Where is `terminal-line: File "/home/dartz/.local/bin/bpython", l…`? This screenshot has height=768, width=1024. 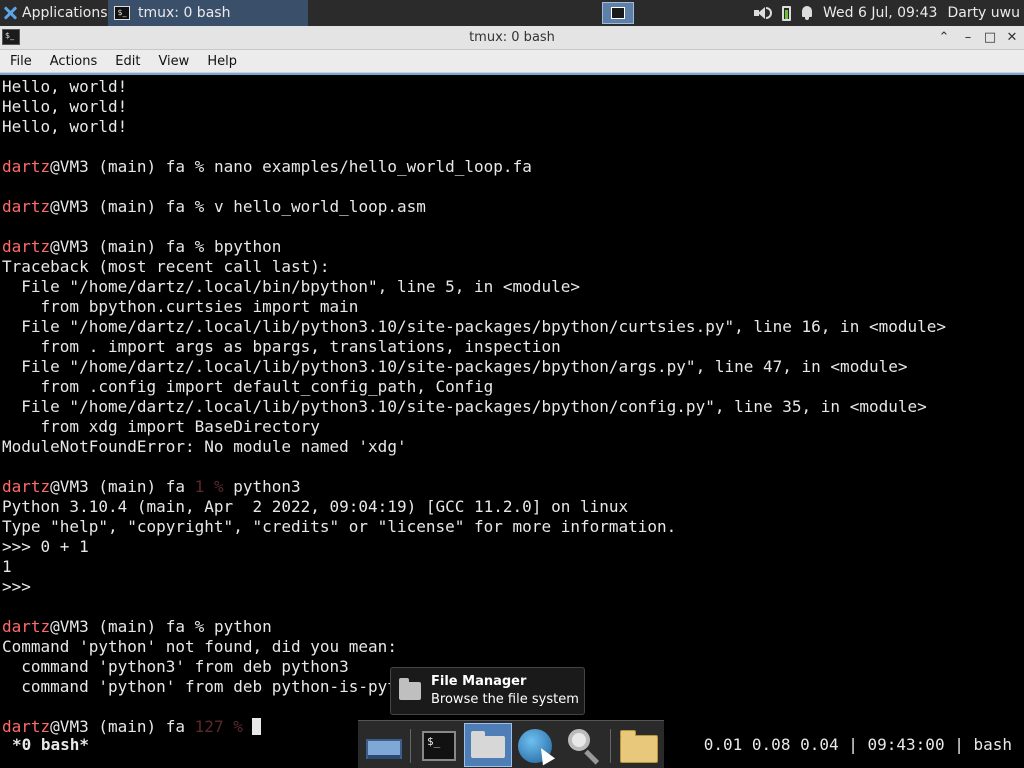 terminal-line: File "/home/dartz/.local/bin/bpython", l… is located at coordinates (291, 286).